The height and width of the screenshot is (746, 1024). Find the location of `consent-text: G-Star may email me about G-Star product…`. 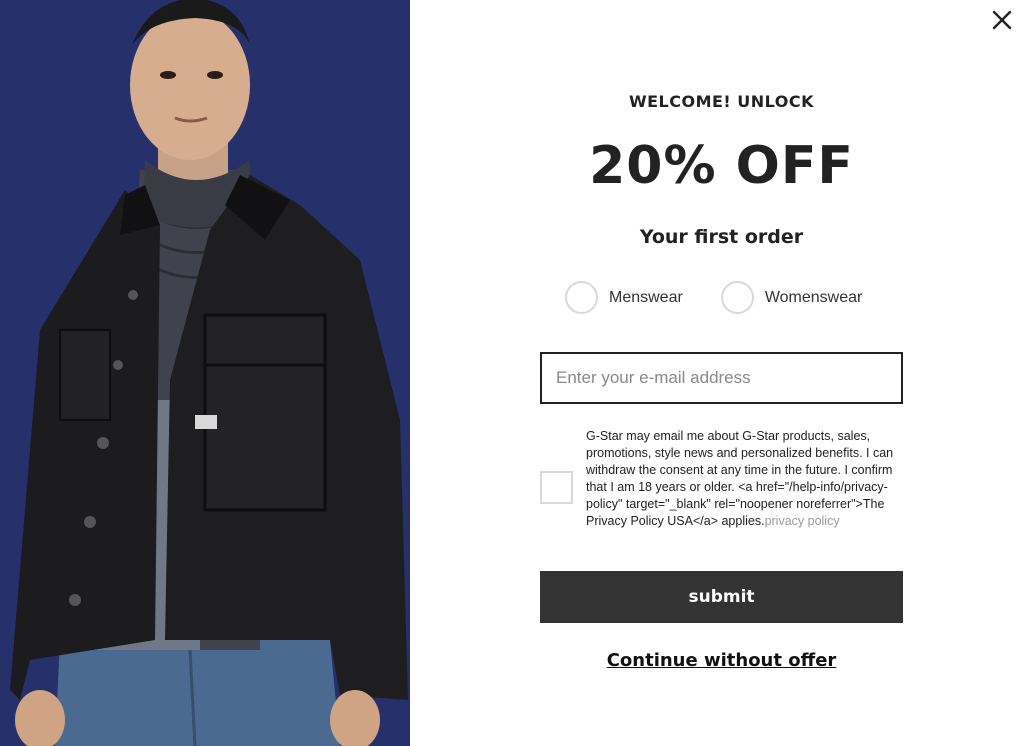

consent-text: G-Star may email me about G-Star product… is located at coordinates (741, 479).